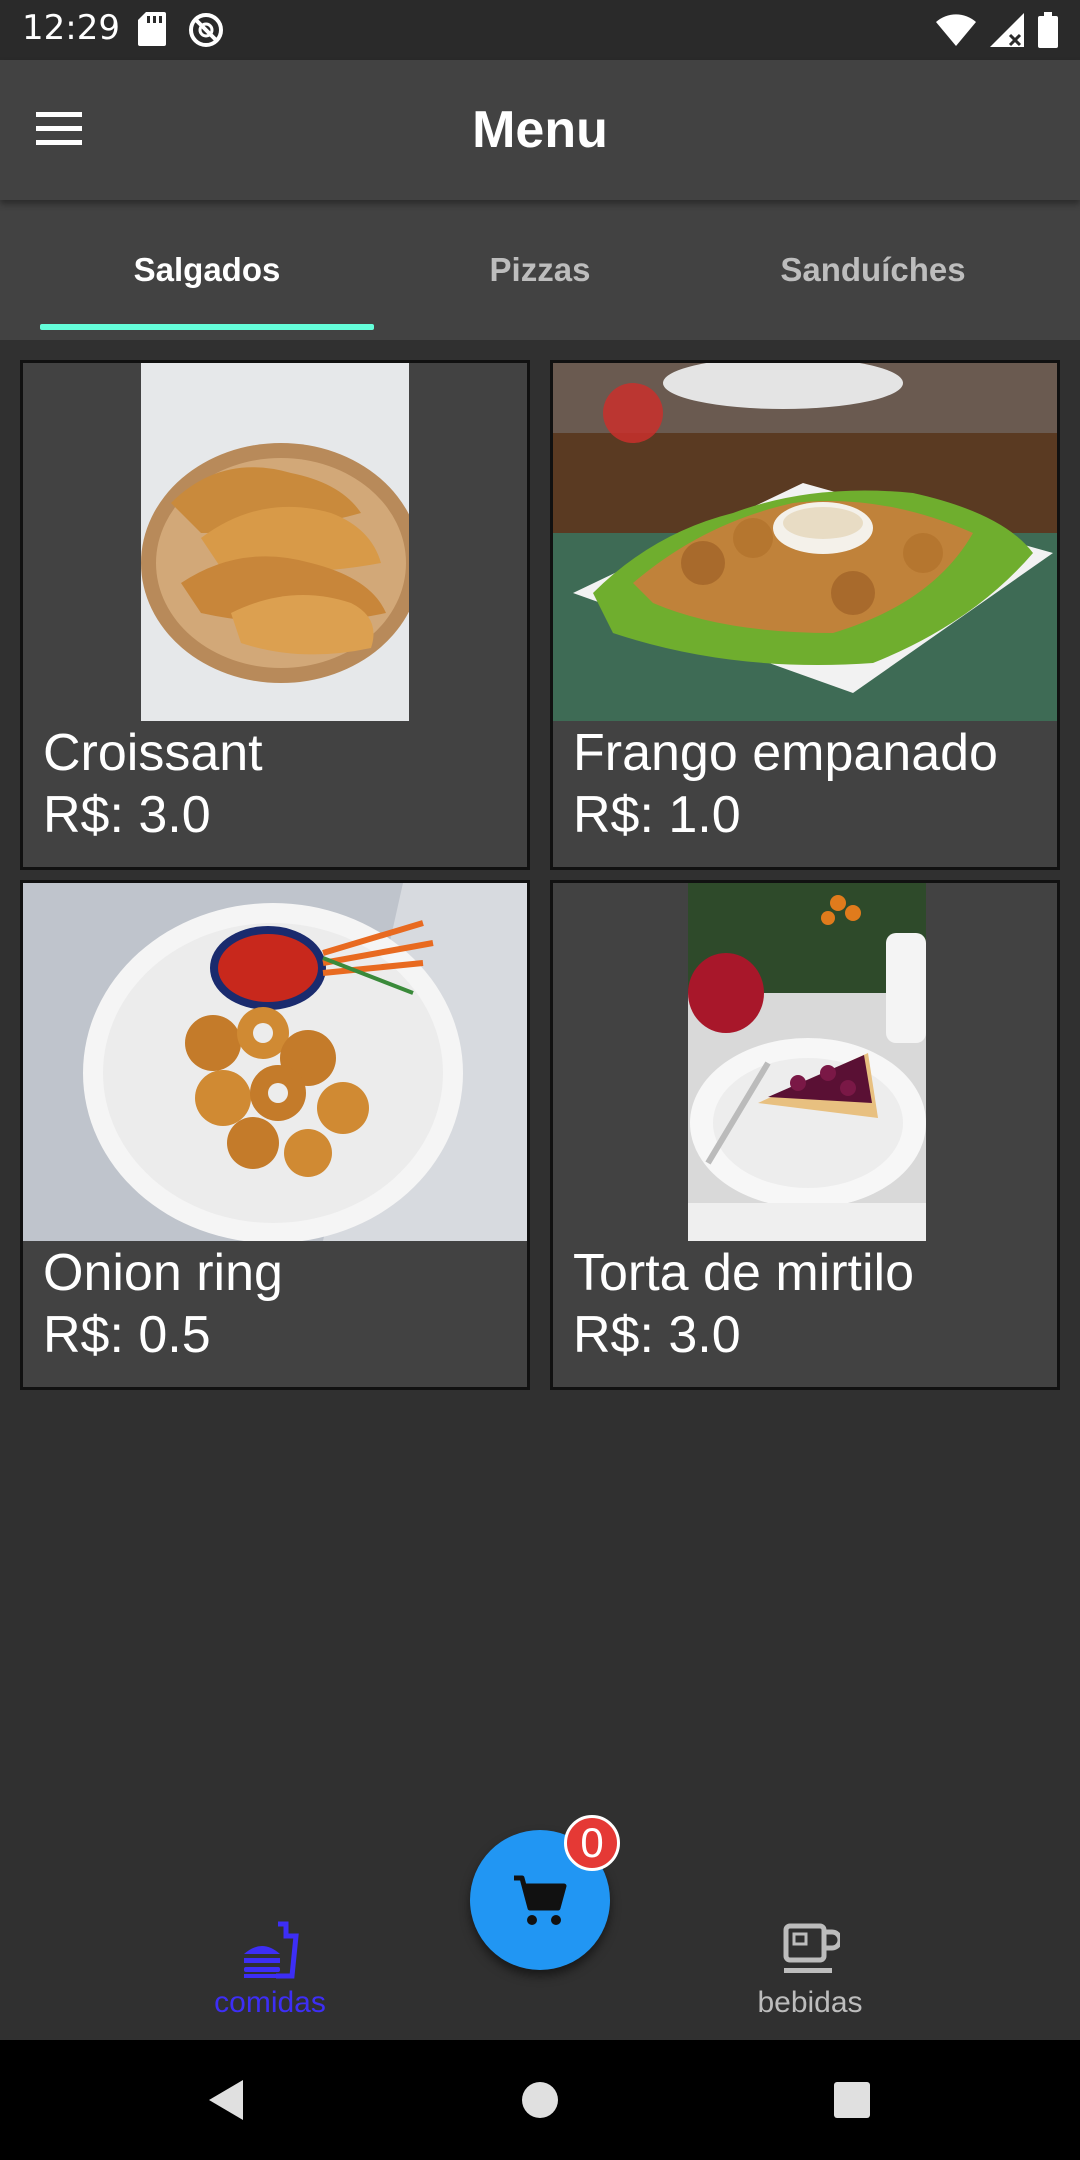 This screenshot has width=1080, height=2160. I want to click on nav-item-bebidas: bebidas, so click(810, 1980).